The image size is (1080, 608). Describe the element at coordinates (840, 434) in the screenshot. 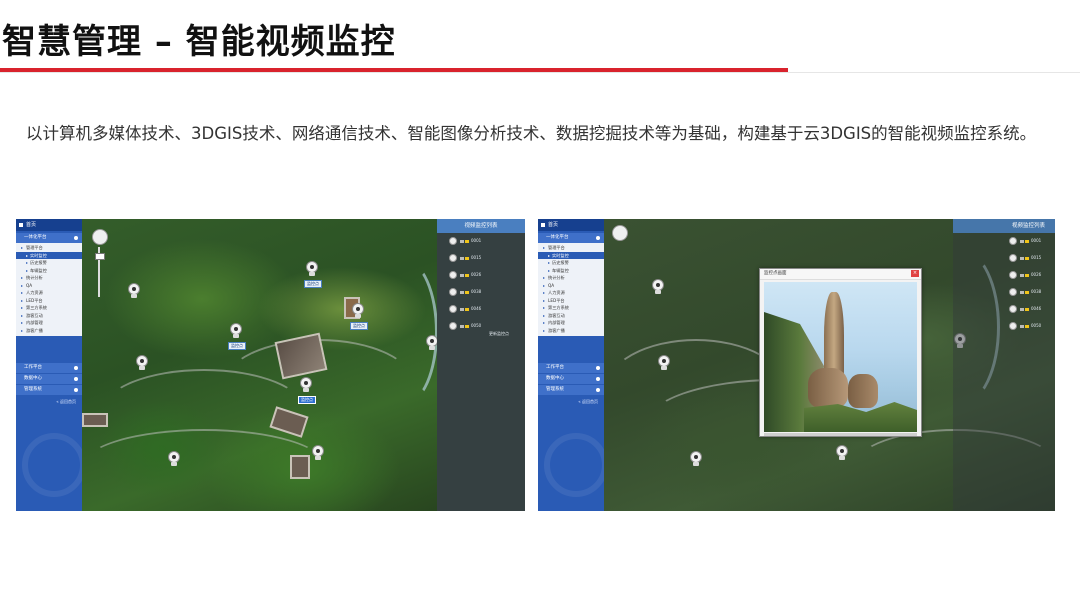

I see `popup-scrollbar` at that location.